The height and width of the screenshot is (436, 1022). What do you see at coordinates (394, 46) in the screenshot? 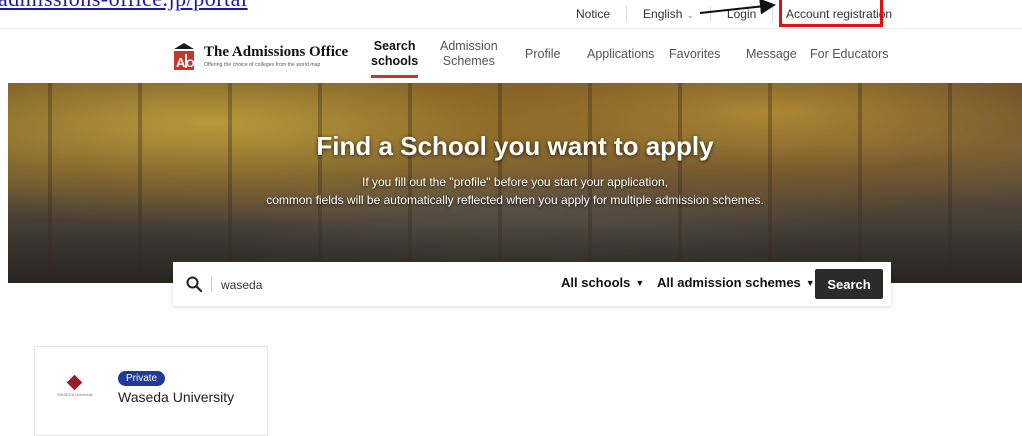
I see `nav-label-line: Search` at bounding box center [394, 46].